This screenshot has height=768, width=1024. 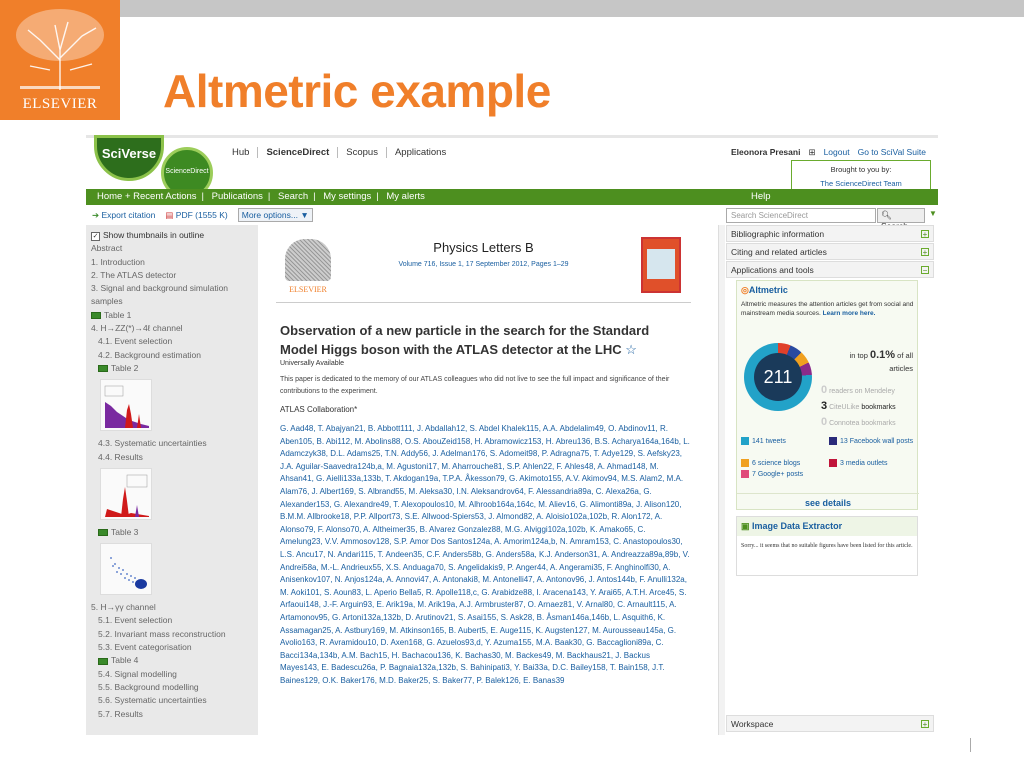 I want to click on outline-table-1: Table 1, so click(x=172, y=315).